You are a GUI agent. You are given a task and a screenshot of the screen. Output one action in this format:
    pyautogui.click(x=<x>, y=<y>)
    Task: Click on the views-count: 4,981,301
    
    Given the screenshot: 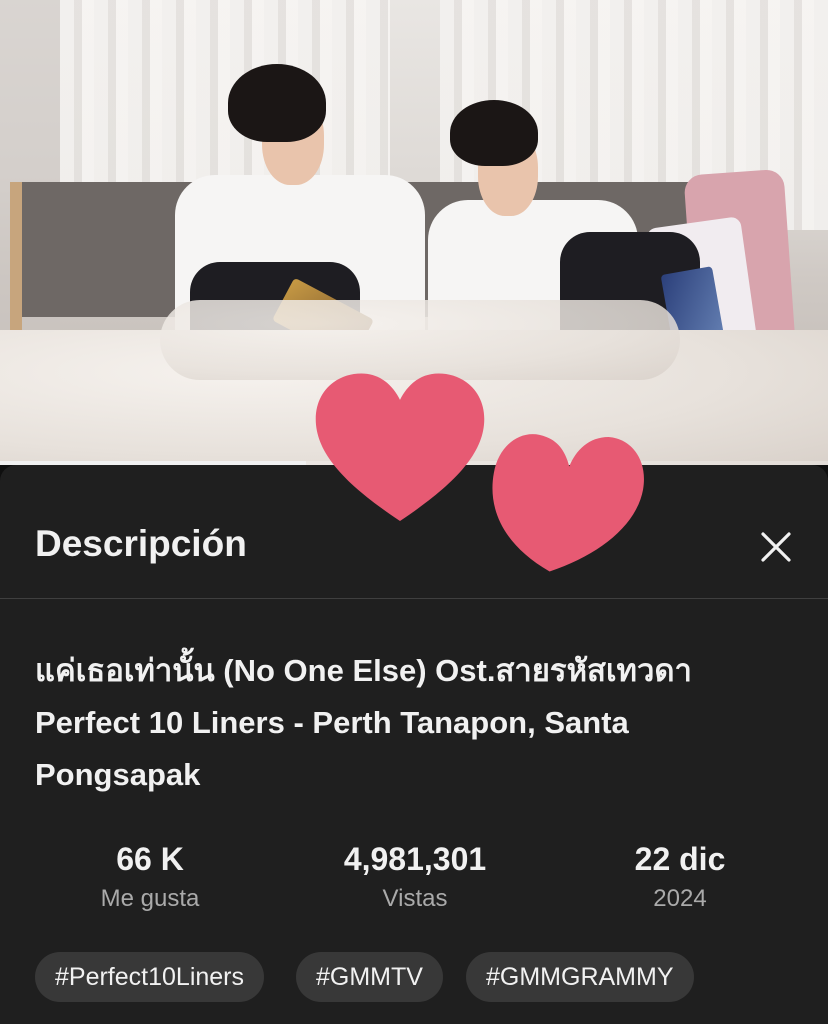 What is the action you would take?
    pyautogui.click(x=415, y=859)
    